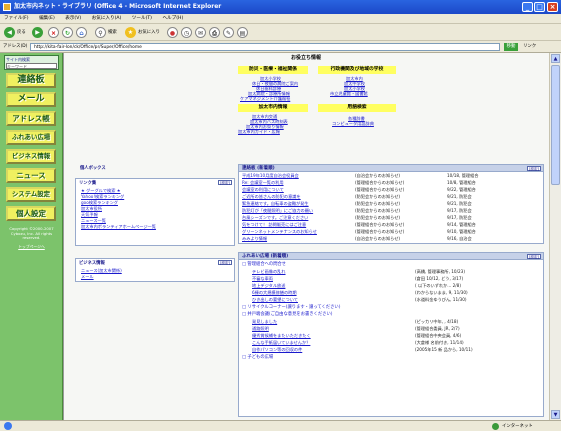 This screenshot has height=431, width=561. I want to click on back-label: 戻る, so click(23, 32).